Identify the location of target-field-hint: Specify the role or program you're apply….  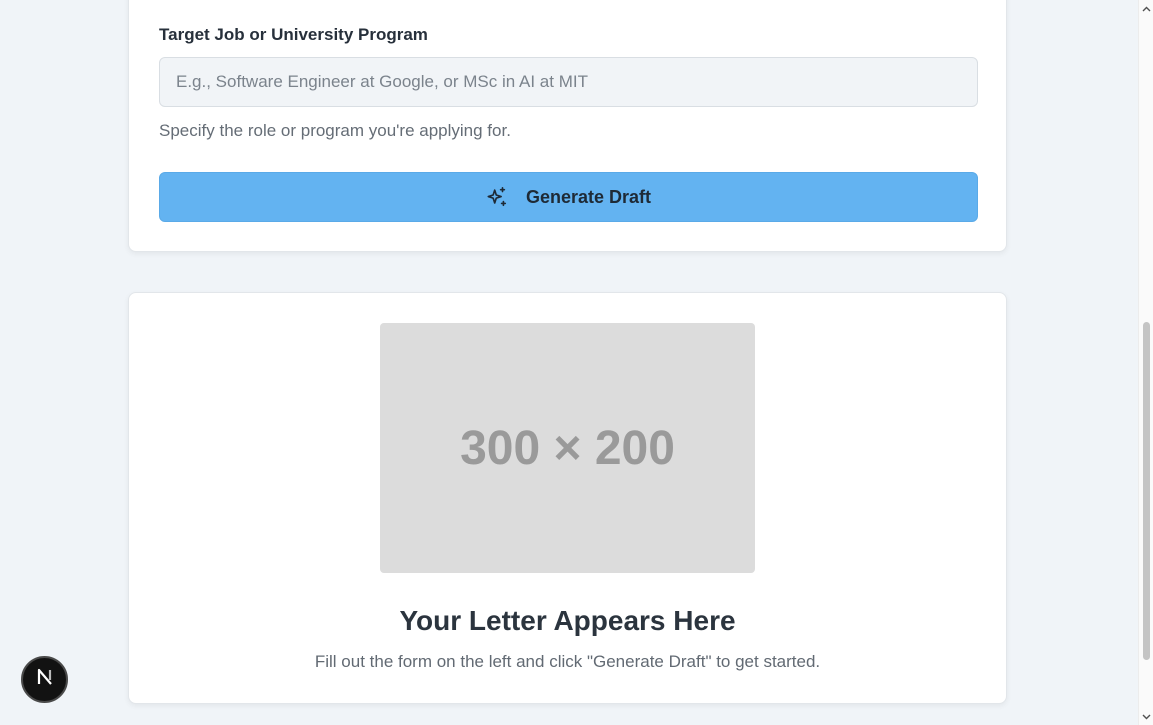
(335, 130).